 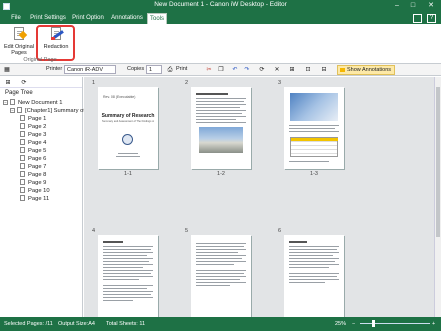 What do you see at coordinates (431, 18) in the screenshot?
I see `help-icon: ?` at bounding box center [431, 18].